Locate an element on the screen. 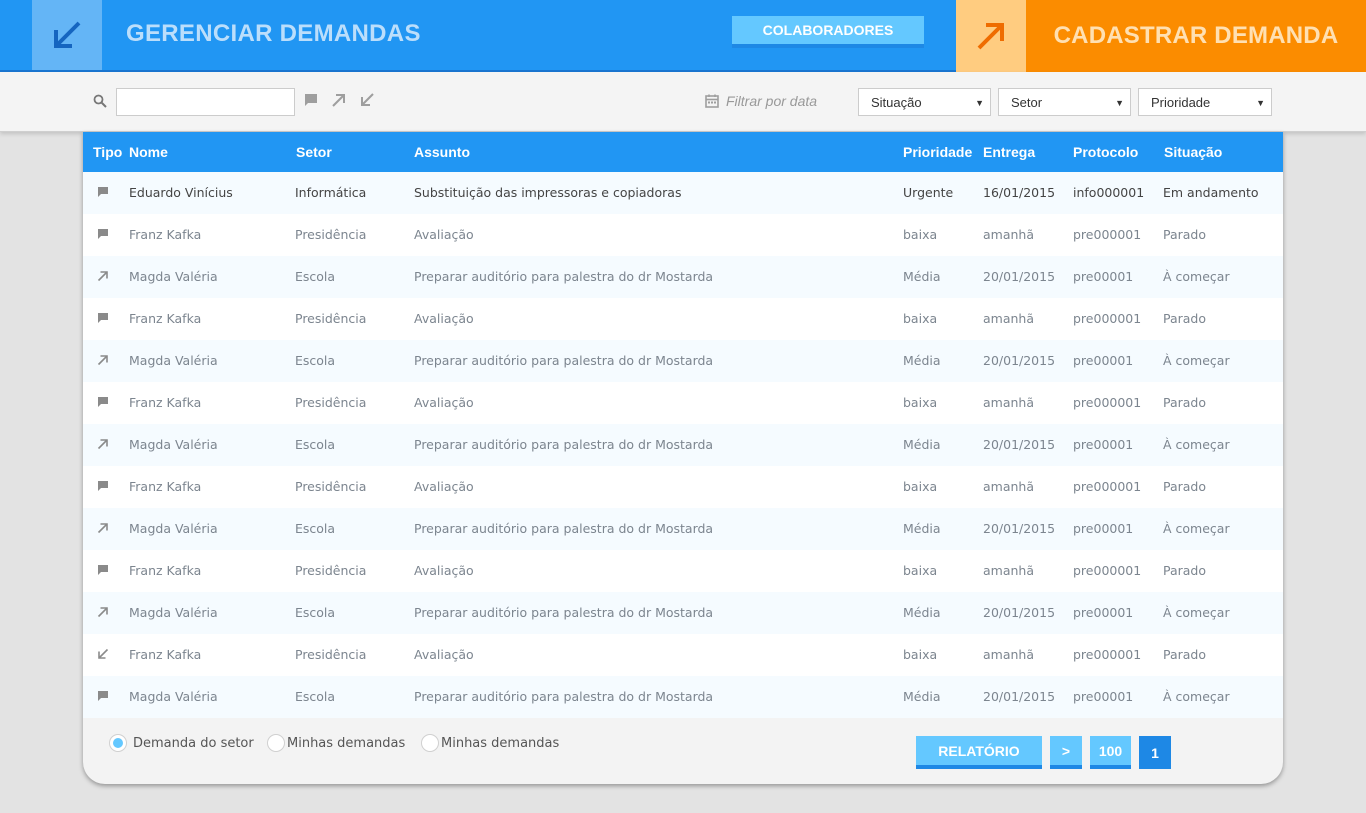 Image resolution: width=1366 pixels, height=813 pixels. col-tipo: Tipo is located at coordinates (107, 152).